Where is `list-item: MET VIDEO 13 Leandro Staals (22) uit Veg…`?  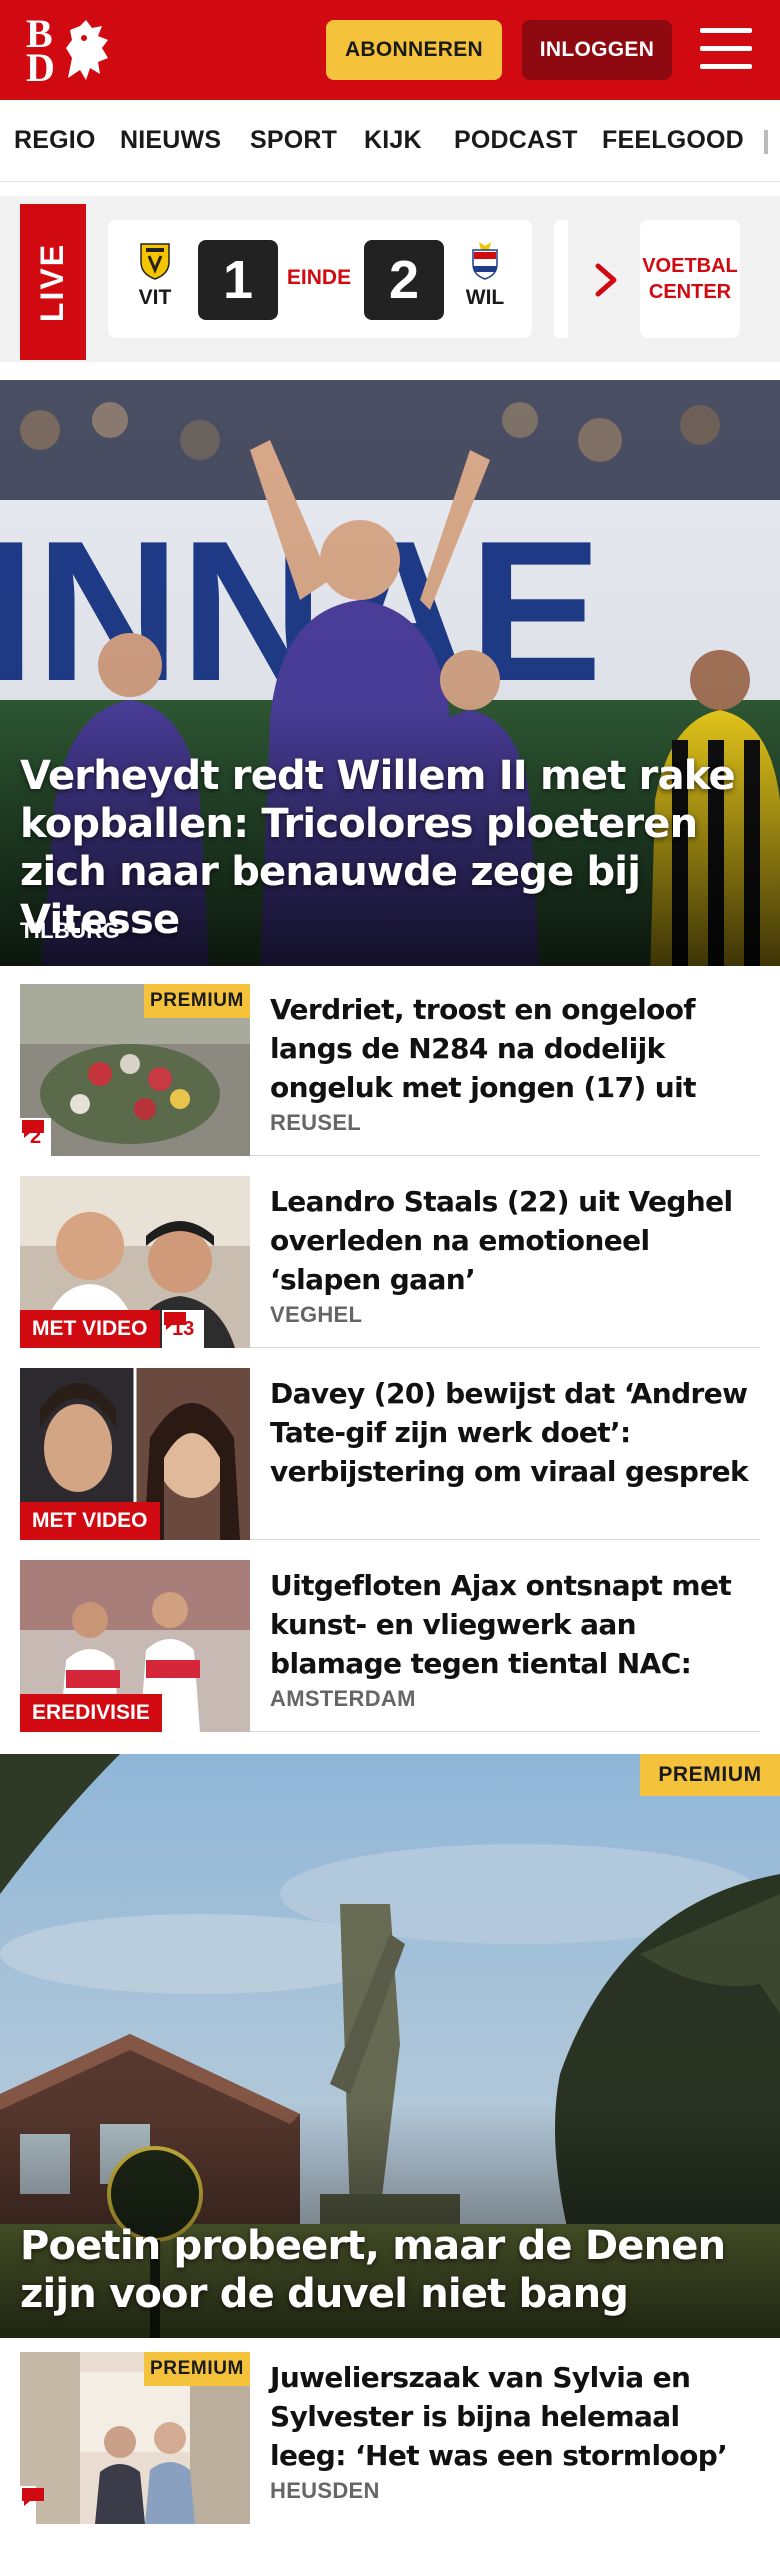 list-item: MET VIDEO 13 Leandro Staals (22) uit Veg… is located at coordinates (390, 1262).